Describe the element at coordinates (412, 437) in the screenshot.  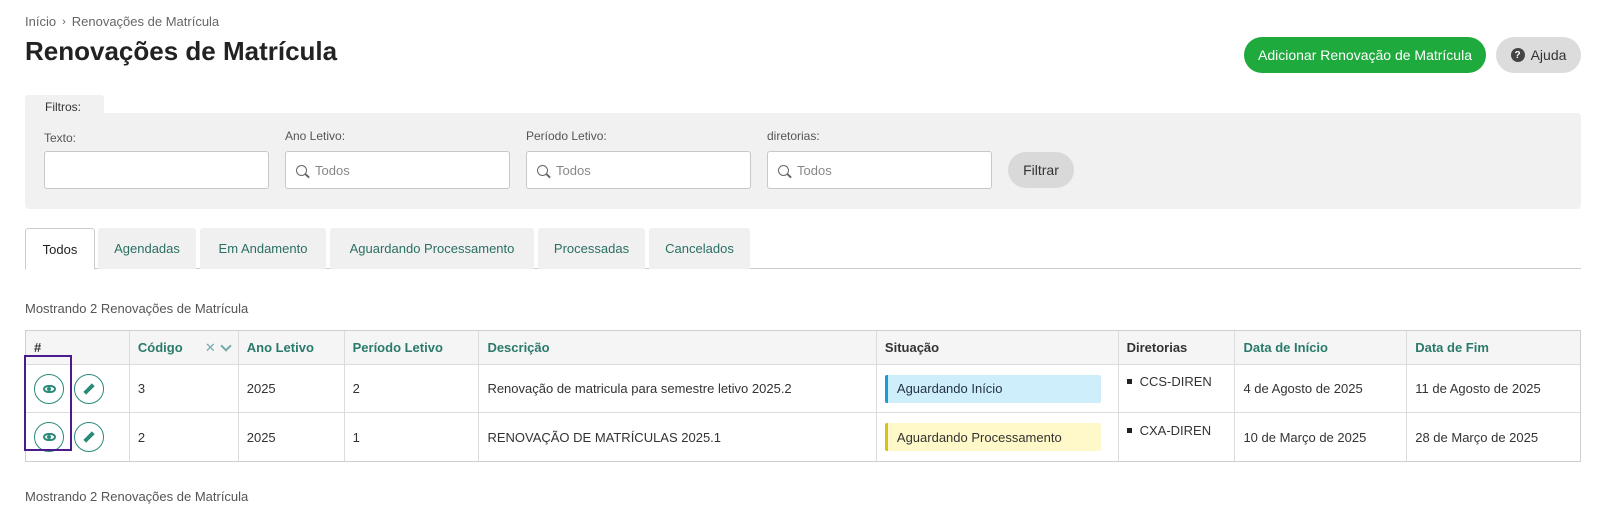
I see `cell-periodo: 1` at that location.